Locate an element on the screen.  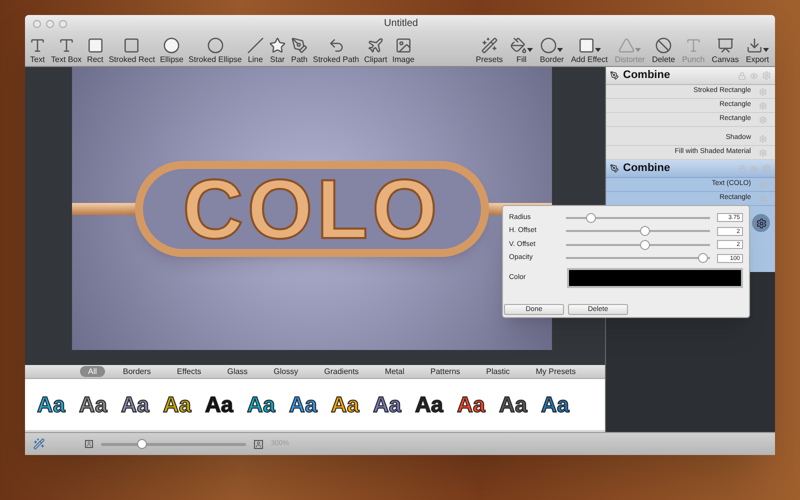
toolbar-button: Fill is located at coordinates (521, 49).